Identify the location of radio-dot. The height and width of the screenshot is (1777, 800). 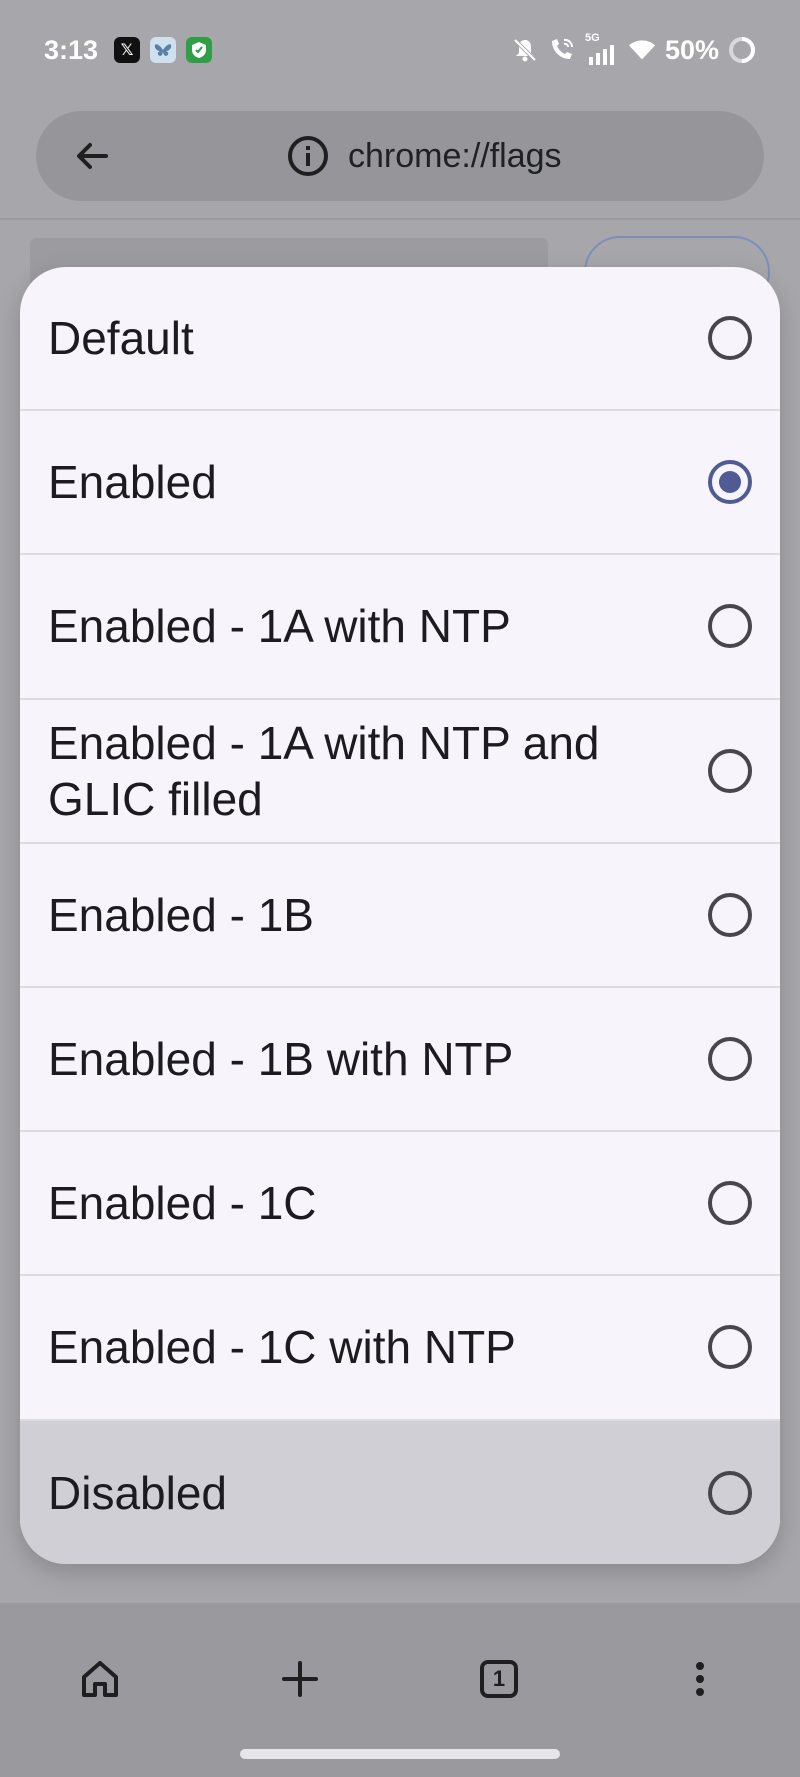
(730, 482).